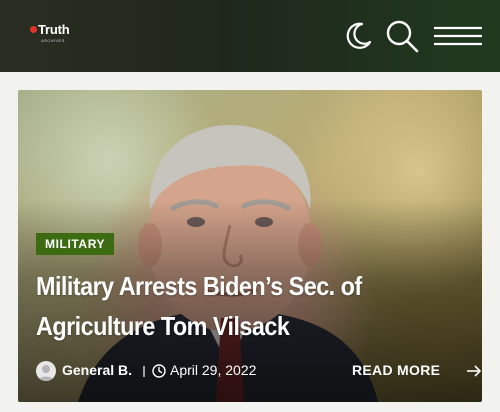 Image resolution: width=500 pixels, height=412 pixels. What do you see at coordinates (213, 370) in the screenshot?
I see `publish-date: April 29, 2022` at bounding box center [213, 370].